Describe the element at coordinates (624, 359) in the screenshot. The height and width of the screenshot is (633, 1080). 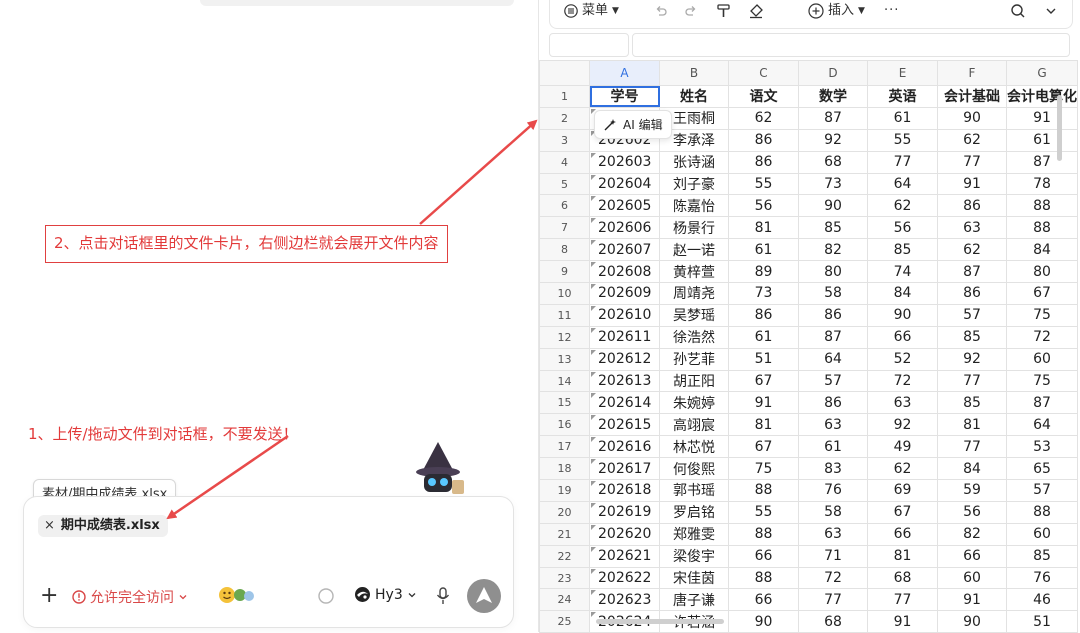
I see `table-cell: 202612` at that location.